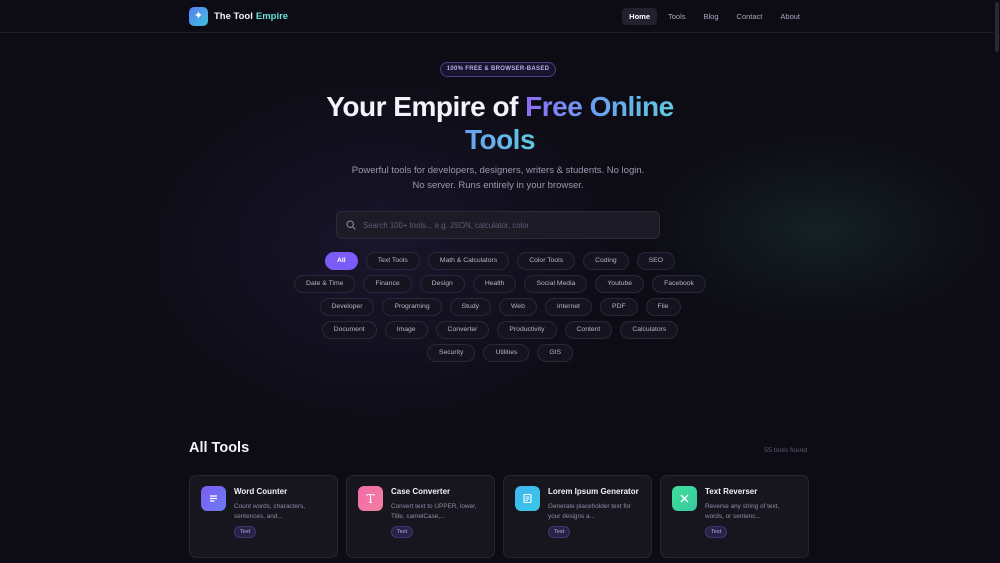 The image size is (1000, 563). What do you see at coordinates (790, 16) in the screenshot?
I see `nav-link-about: About` at bounding box center [790, 16].